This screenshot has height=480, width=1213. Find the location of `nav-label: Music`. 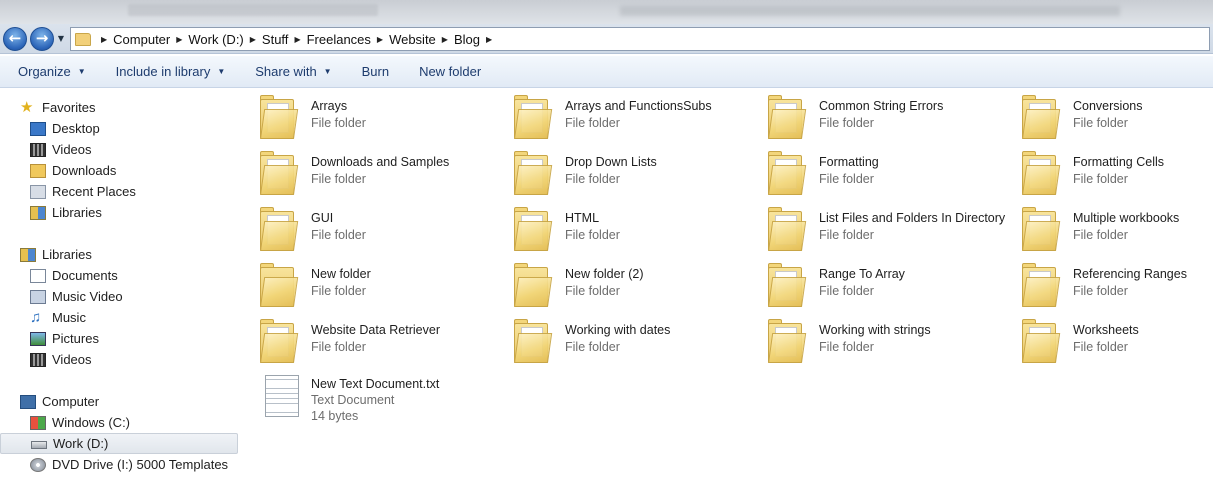

nav-label: Music is located at coordinates (69, 317).